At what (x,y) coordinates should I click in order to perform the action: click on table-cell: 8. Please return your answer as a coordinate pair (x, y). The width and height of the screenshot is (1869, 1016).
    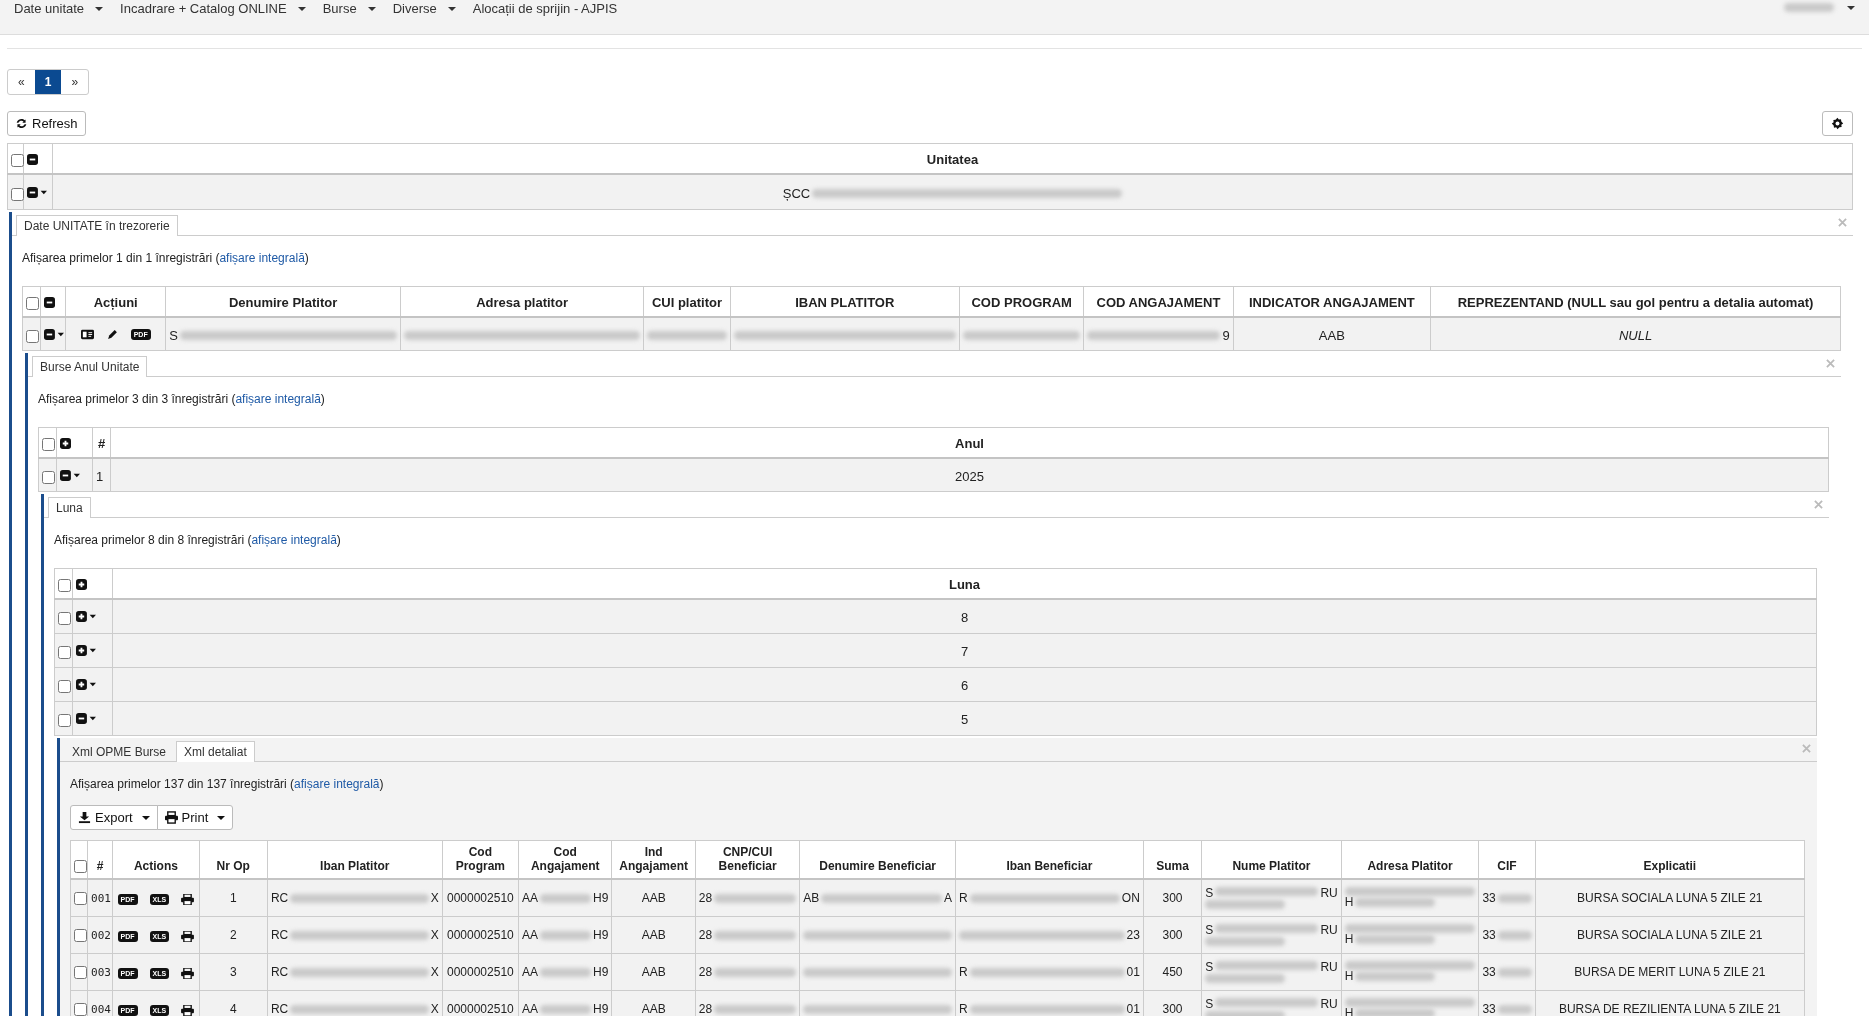
    Looking at the image, I should click on (964, 618).